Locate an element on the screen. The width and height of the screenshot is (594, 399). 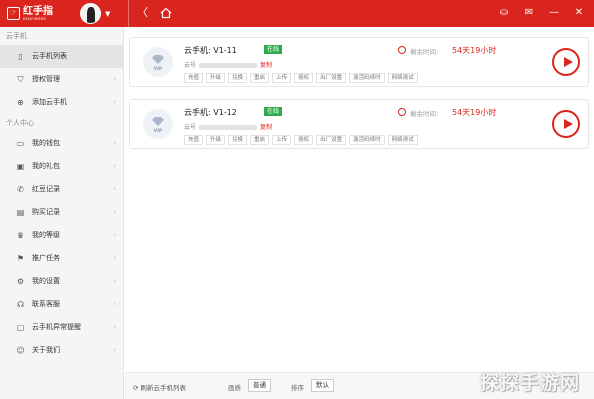
sidebar-item-beans: ✆ 红豆记录 › is located at coordinates (61, 189).